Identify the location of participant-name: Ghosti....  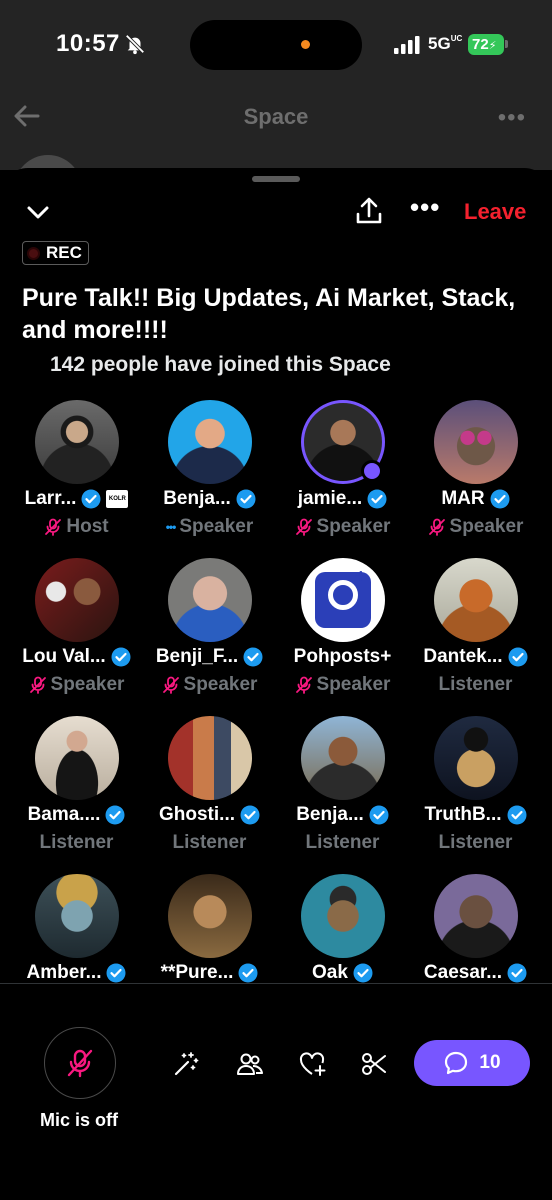
(197, 814).